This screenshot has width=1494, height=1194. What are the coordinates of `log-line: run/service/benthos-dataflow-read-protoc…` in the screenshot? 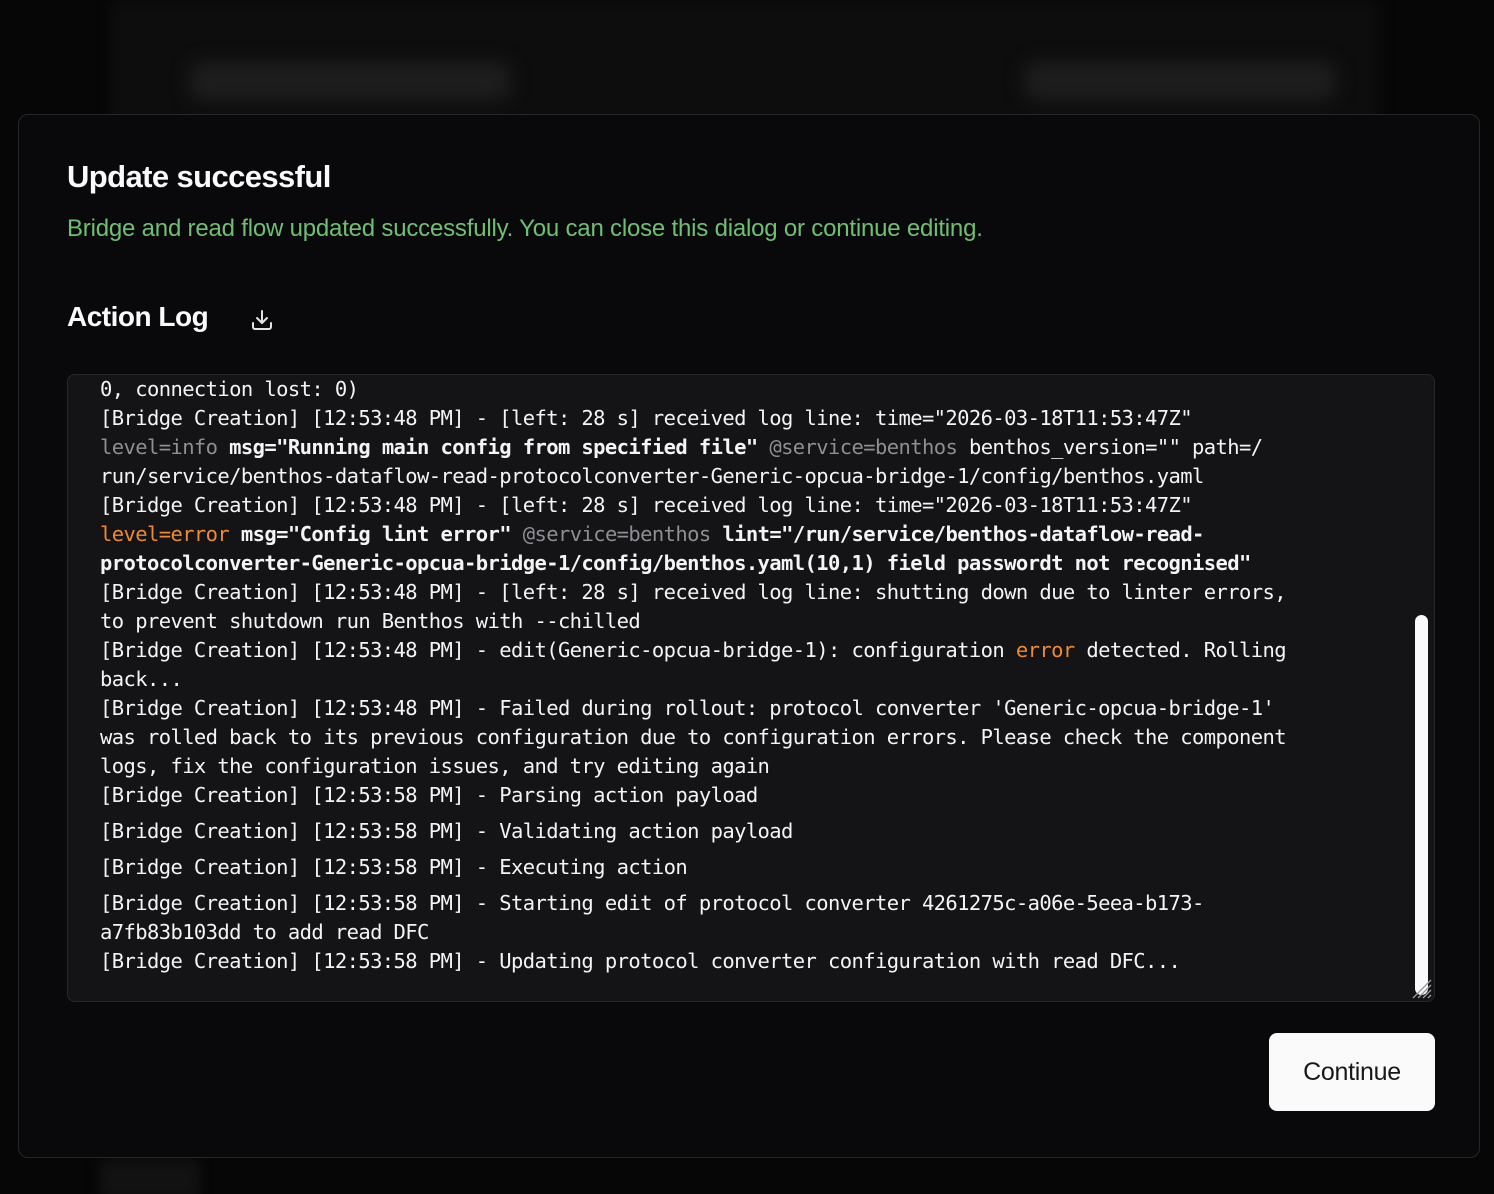 It's located at (652, 476).